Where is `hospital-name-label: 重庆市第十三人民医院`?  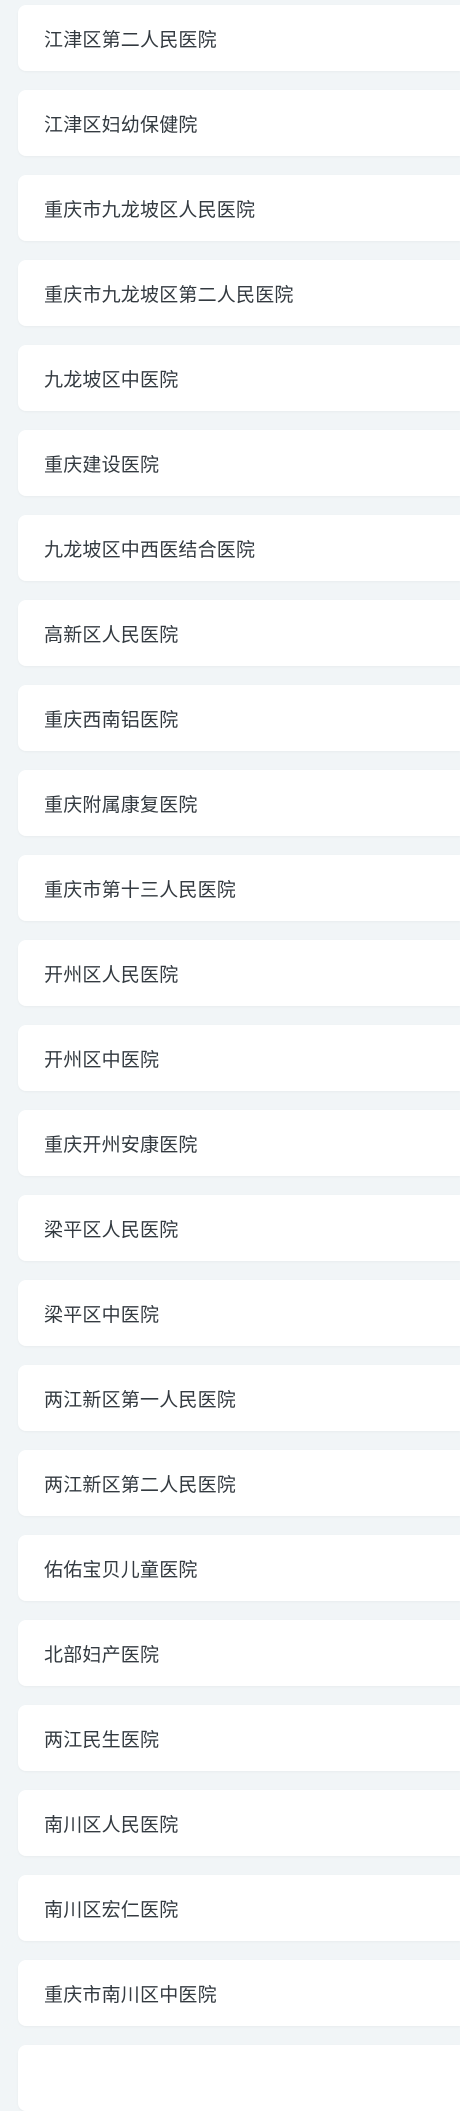
hospital-name-label: 重庆市第十三人民医院 is located at coordinates (140, 889).